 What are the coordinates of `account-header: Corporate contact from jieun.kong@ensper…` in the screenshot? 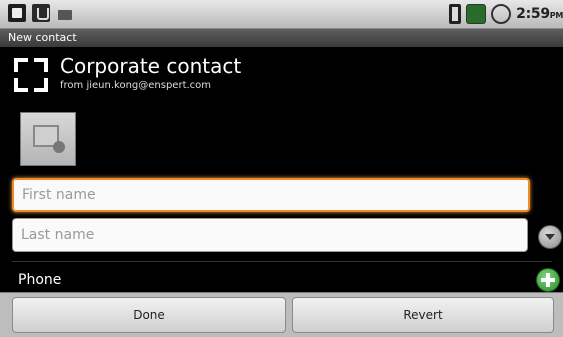 It's located at (274, 75).